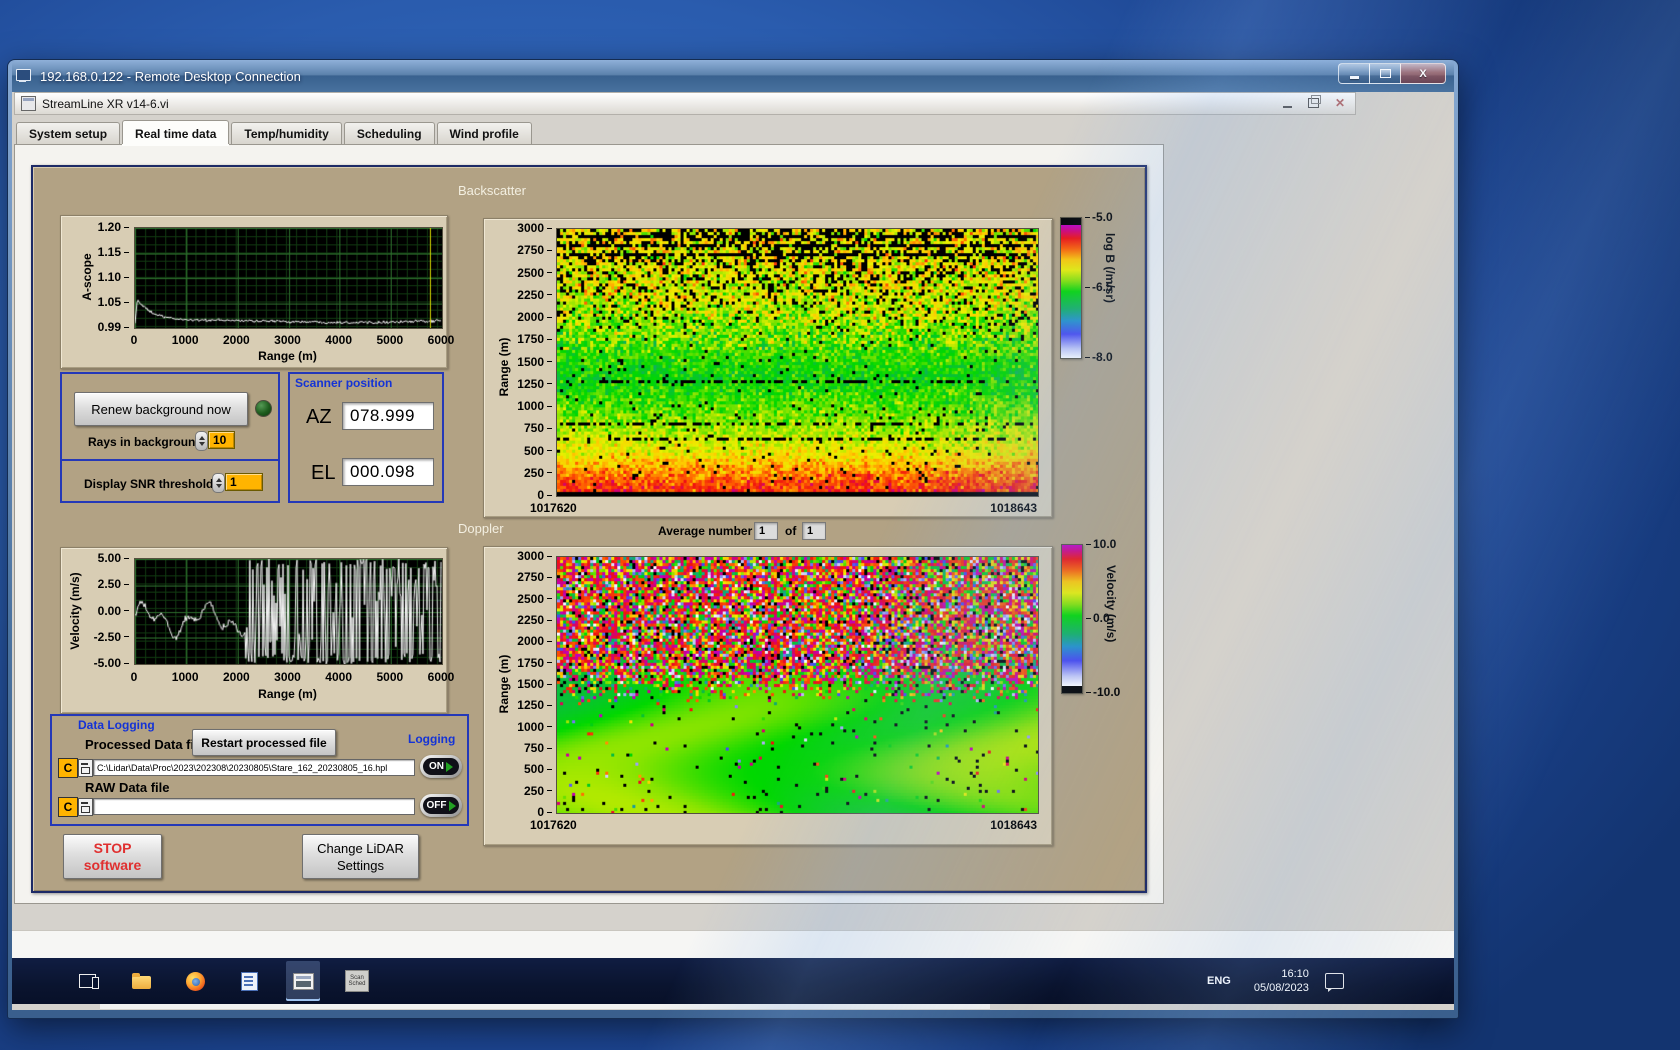 Image resolution: width=1680 pixels, height=1050 pixels. Describe the element at coordinates (534, 273) in the screenshot. I see `tick-label: 2500` at that location.